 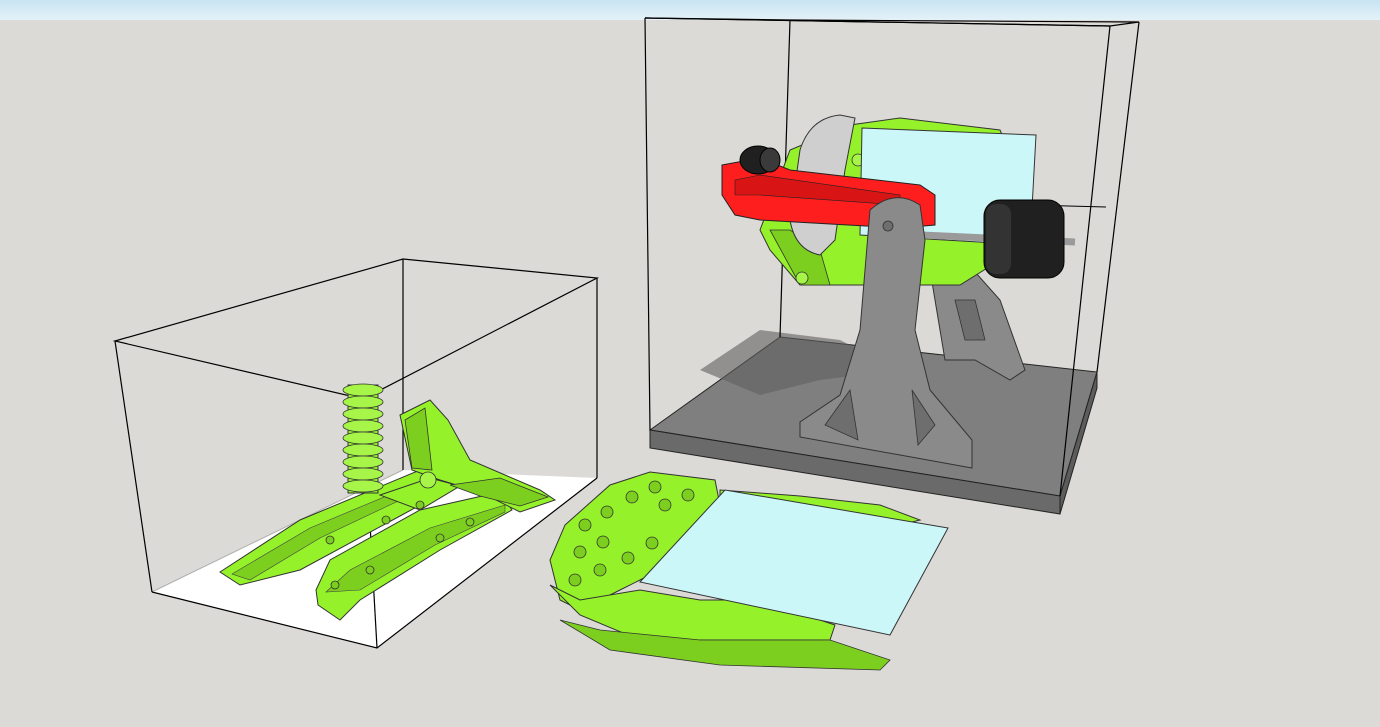 What do you see at coordinates (356, 329) in the screenshot?
I see `bbox-top` at bounding box center [356, 329].